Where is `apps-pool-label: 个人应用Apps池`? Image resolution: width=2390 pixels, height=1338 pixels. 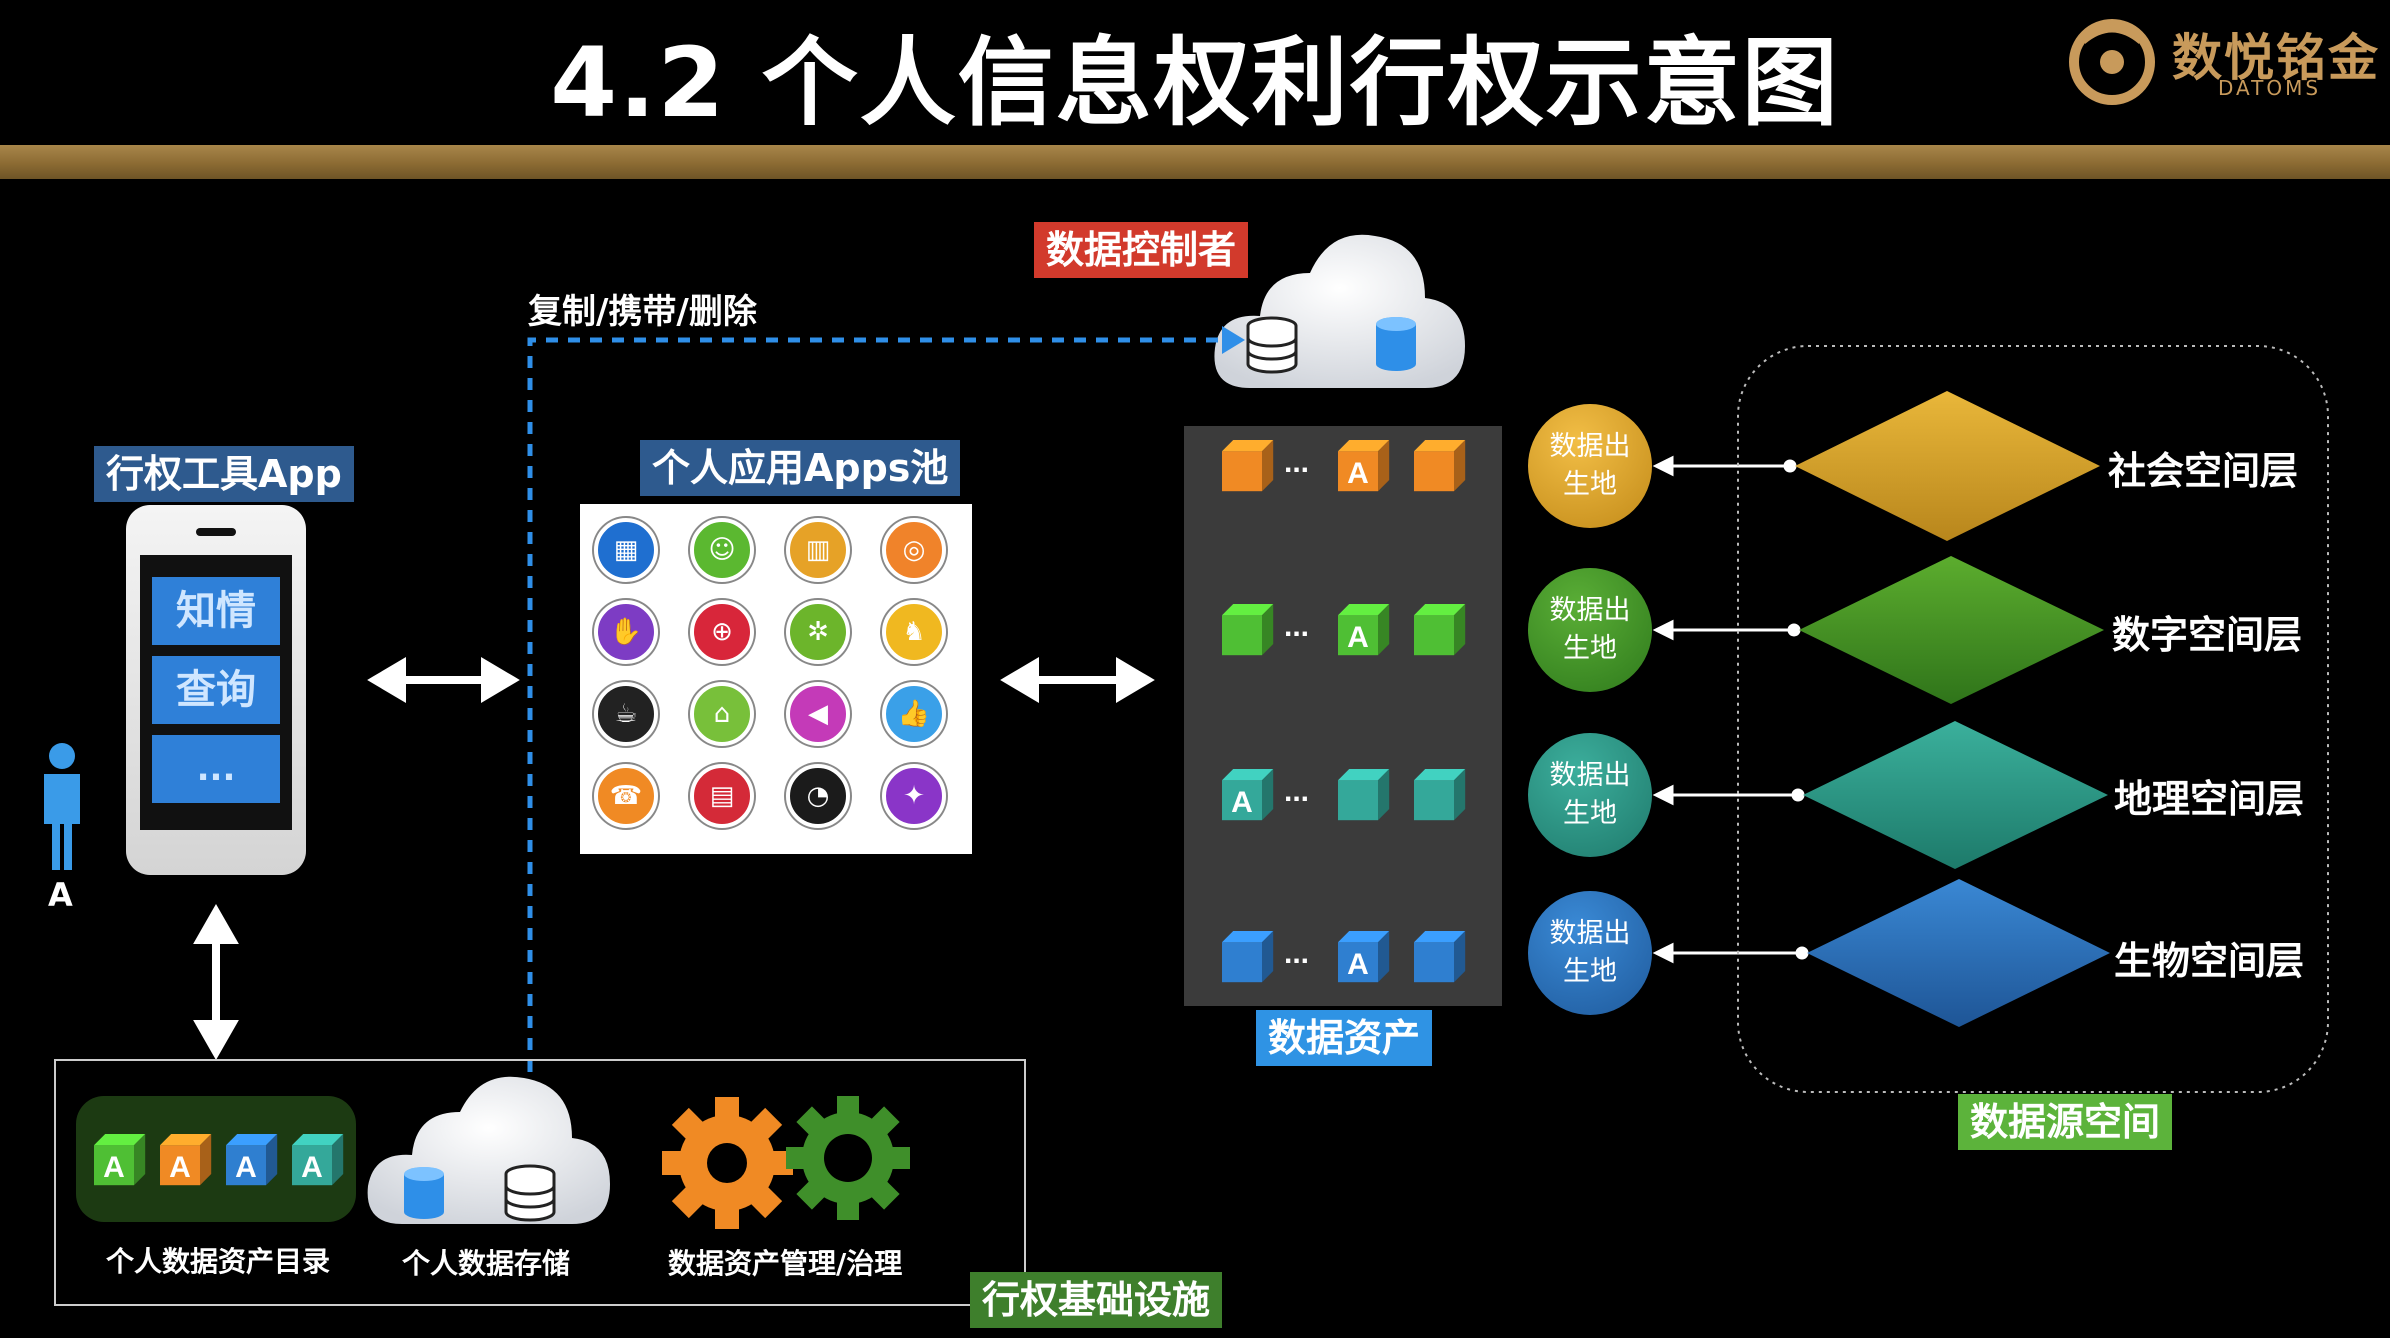
apps-pool-label: 个人应用Apps池 is located at coordinates (800, 468).